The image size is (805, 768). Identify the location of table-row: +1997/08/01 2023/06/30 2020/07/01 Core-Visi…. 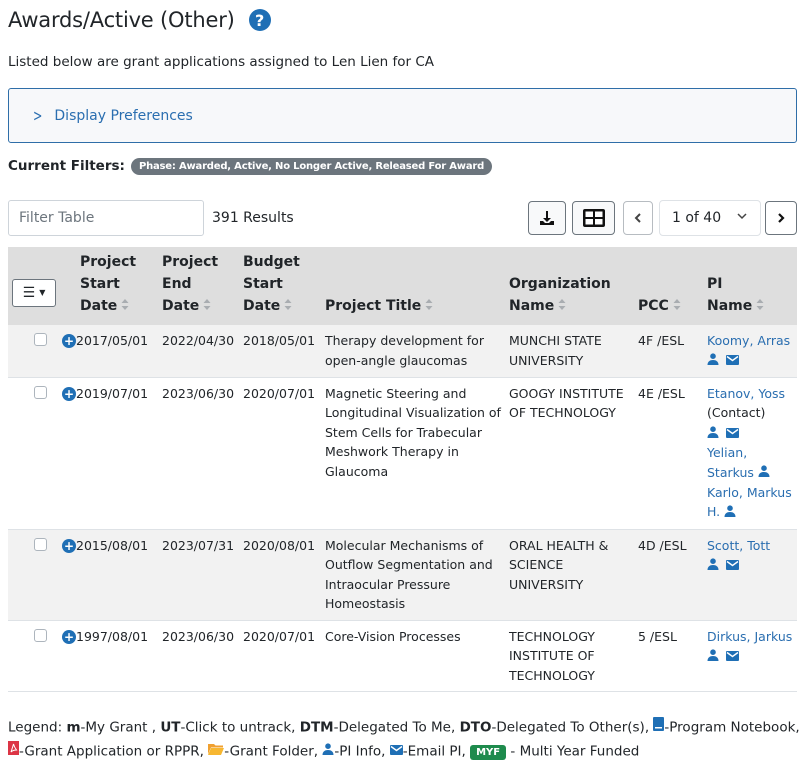
(402, 656).